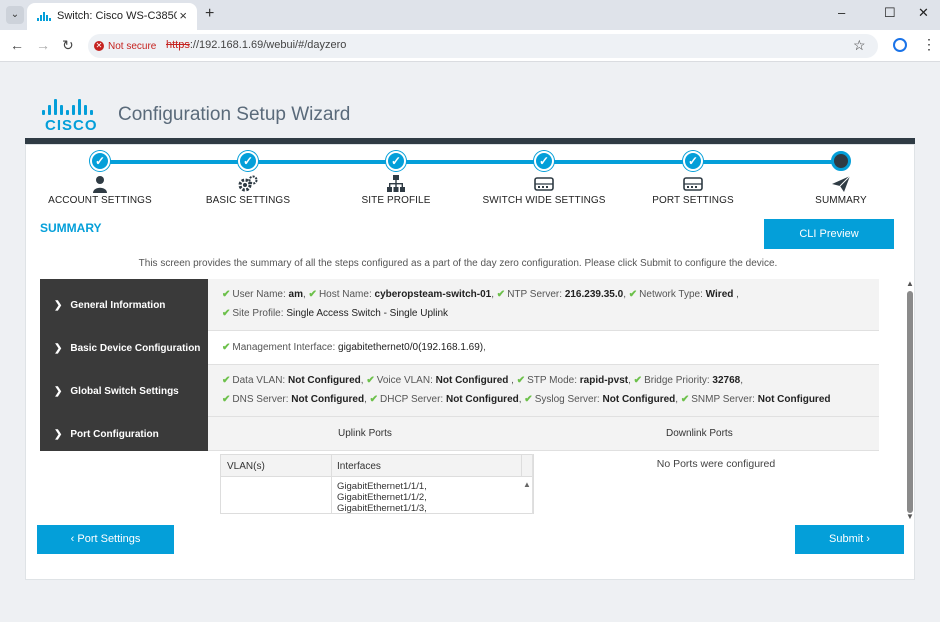 The image size is (940, 622). Describe the element at coordinates (699, 433) in the screenshot. I see `downlink-ports-label: Downlink Ports` at that location.